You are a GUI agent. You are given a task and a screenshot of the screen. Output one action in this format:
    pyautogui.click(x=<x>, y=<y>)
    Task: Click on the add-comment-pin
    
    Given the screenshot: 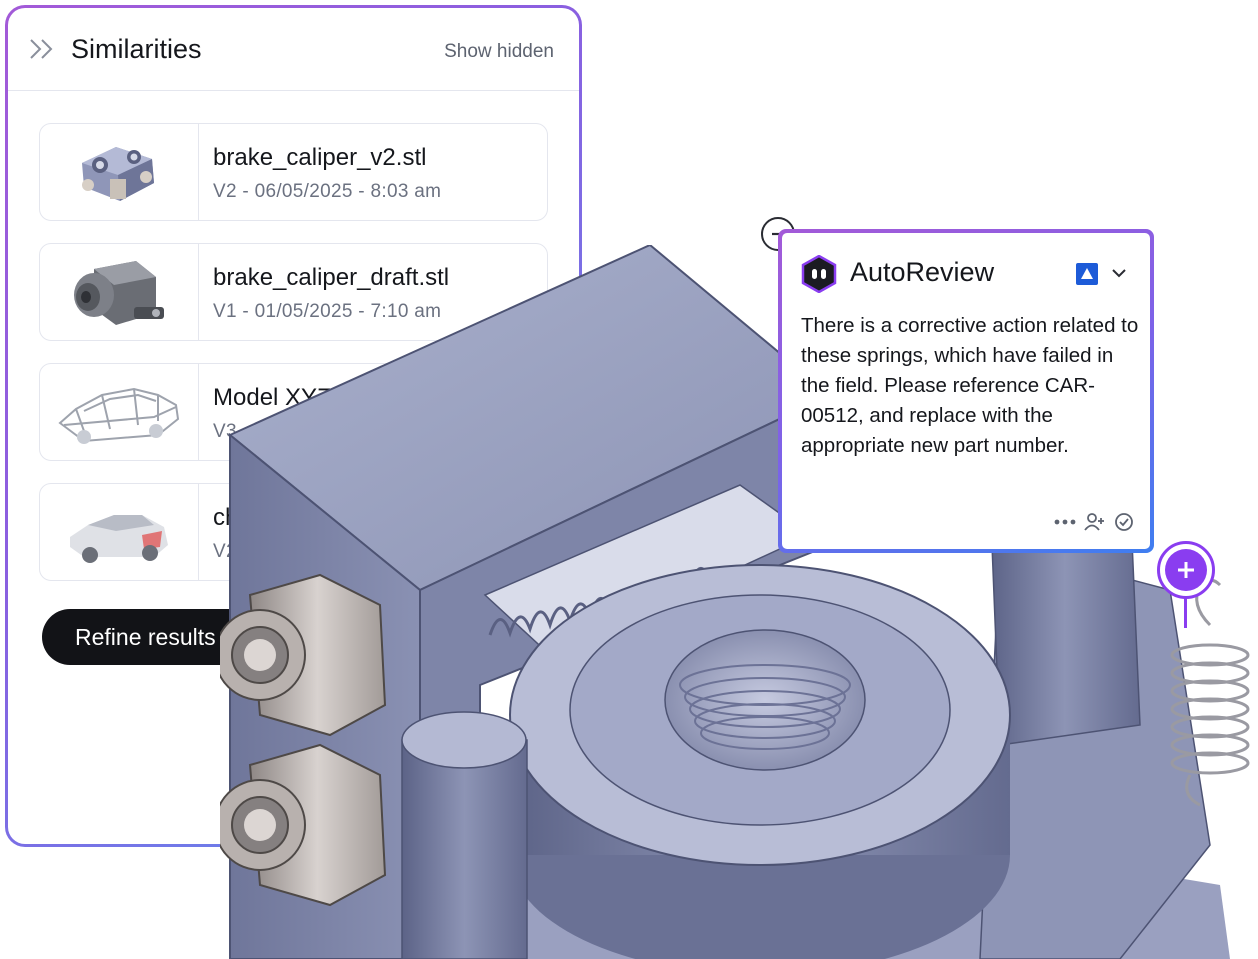 What is the action you would take?
    pyautogui.click(x=1186, y=570)
    